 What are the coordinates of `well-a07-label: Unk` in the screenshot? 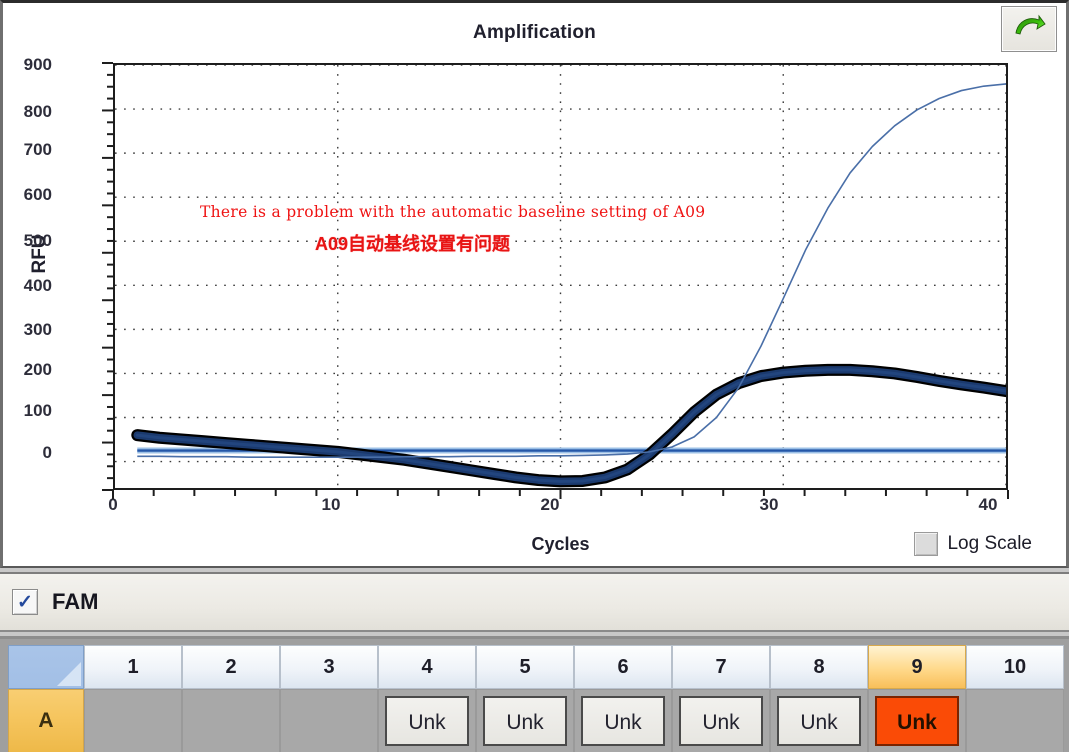 It's located at (721, 721).